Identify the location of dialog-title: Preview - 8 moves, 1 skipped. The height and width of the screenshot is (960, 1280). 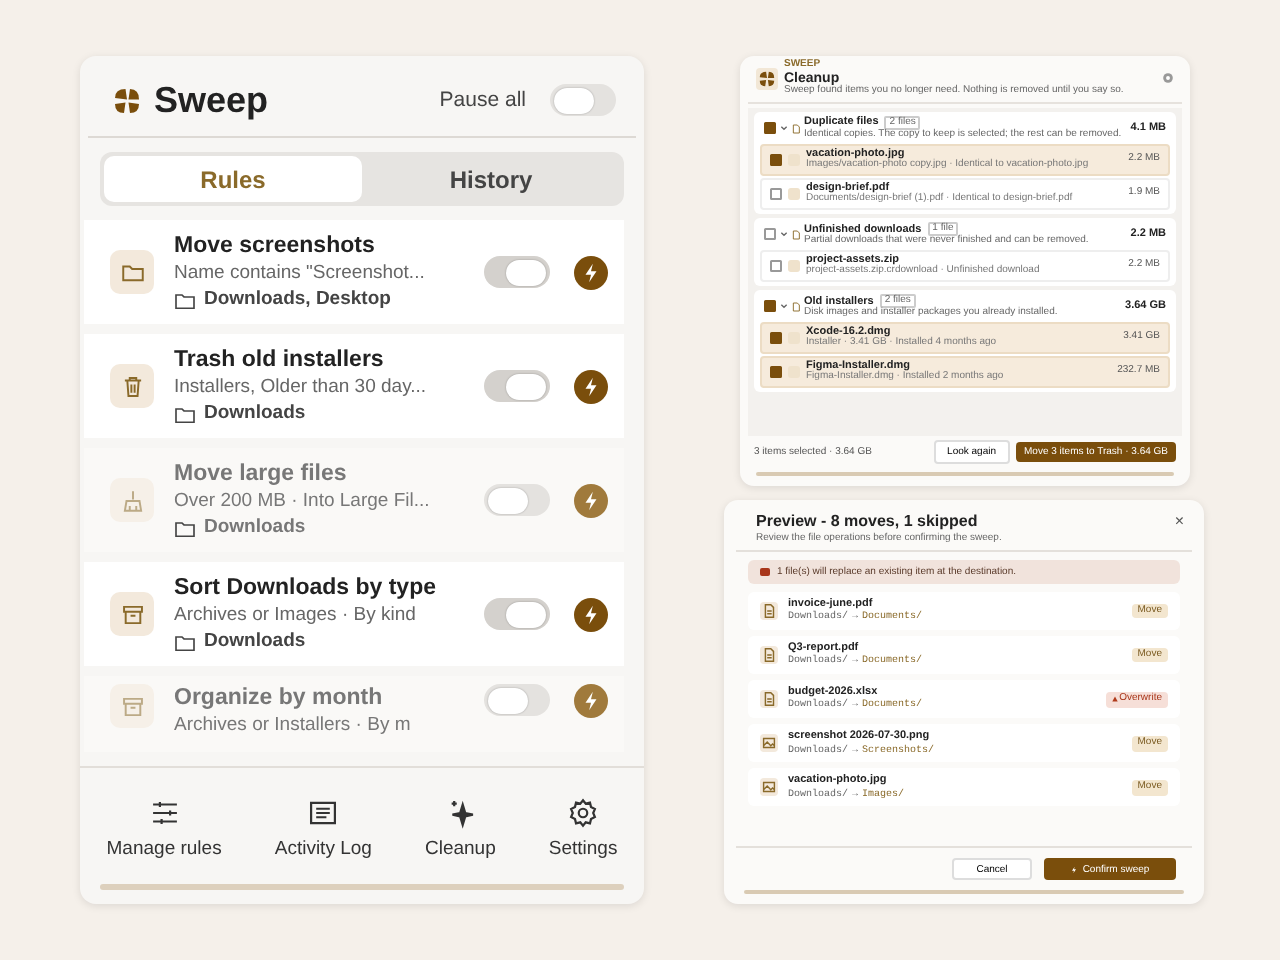
(868, 521).